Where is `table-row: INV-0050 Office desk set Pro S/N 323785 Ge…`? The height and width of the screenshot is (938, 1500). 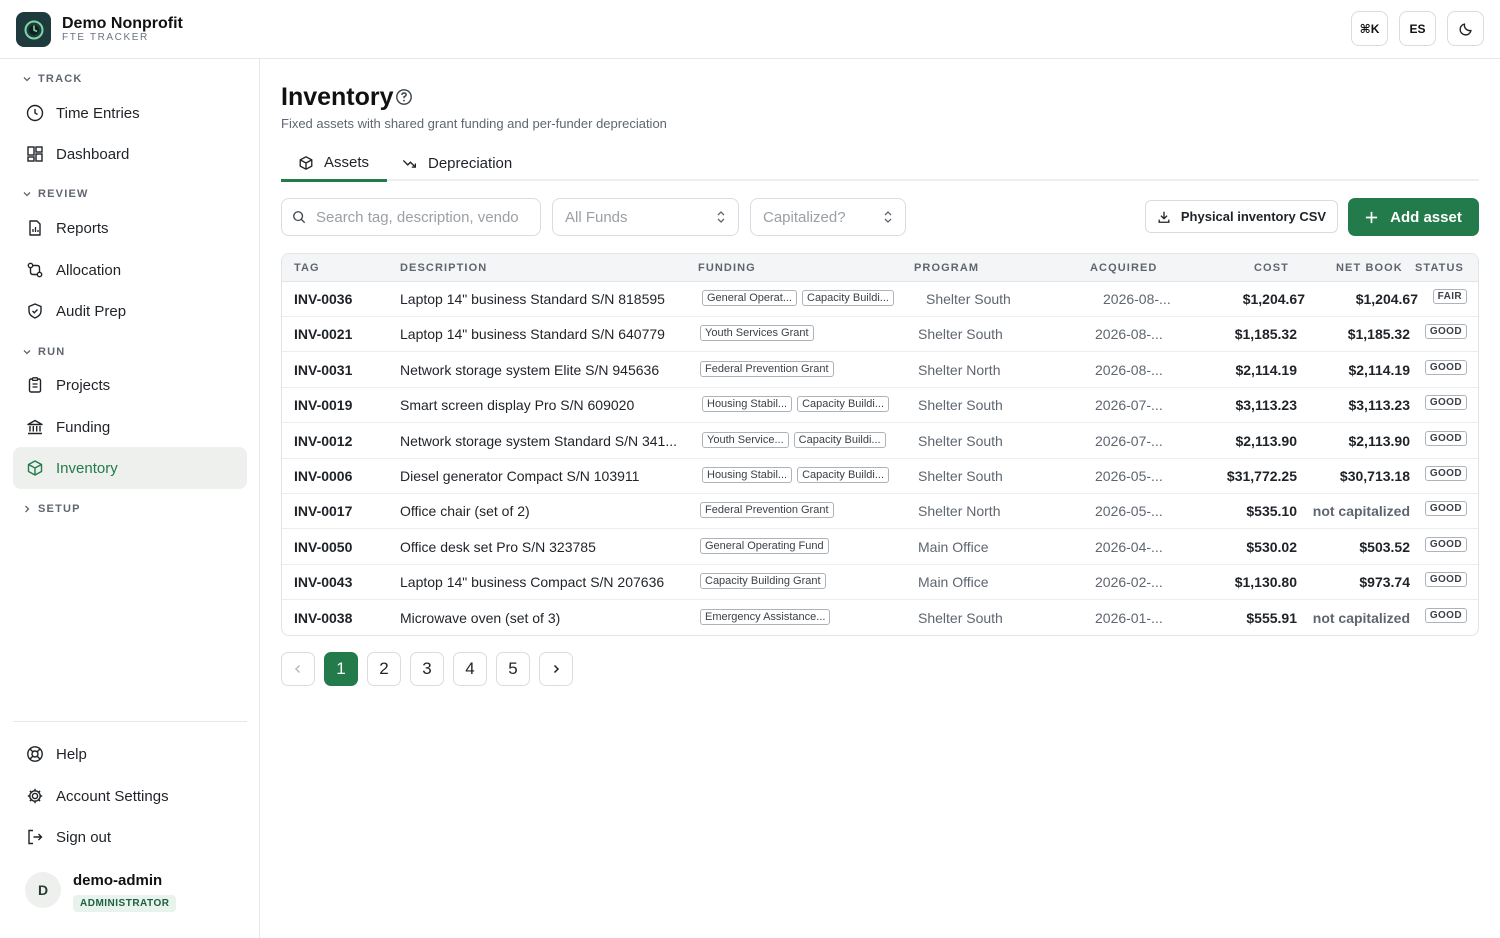 table-row: INV-0050 Office desk set Pro S/N 323785 Ge… is located at coordinates (880, 547).